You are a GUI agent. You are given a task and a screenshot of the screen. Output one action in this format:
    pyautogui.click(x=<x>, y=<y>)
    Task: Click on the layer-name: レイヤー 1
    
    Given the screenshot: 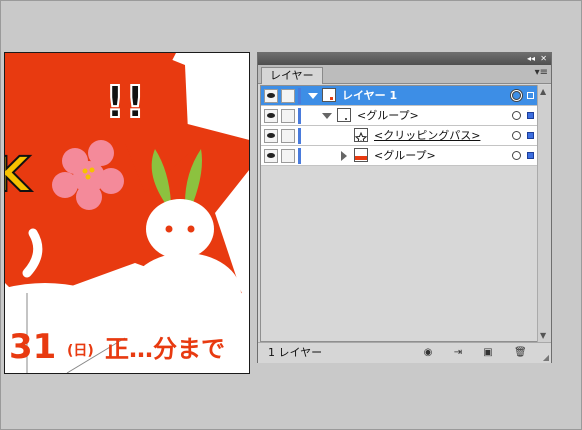 What is the action you would take?
    pyautogui.click(x=369, y=96)
    